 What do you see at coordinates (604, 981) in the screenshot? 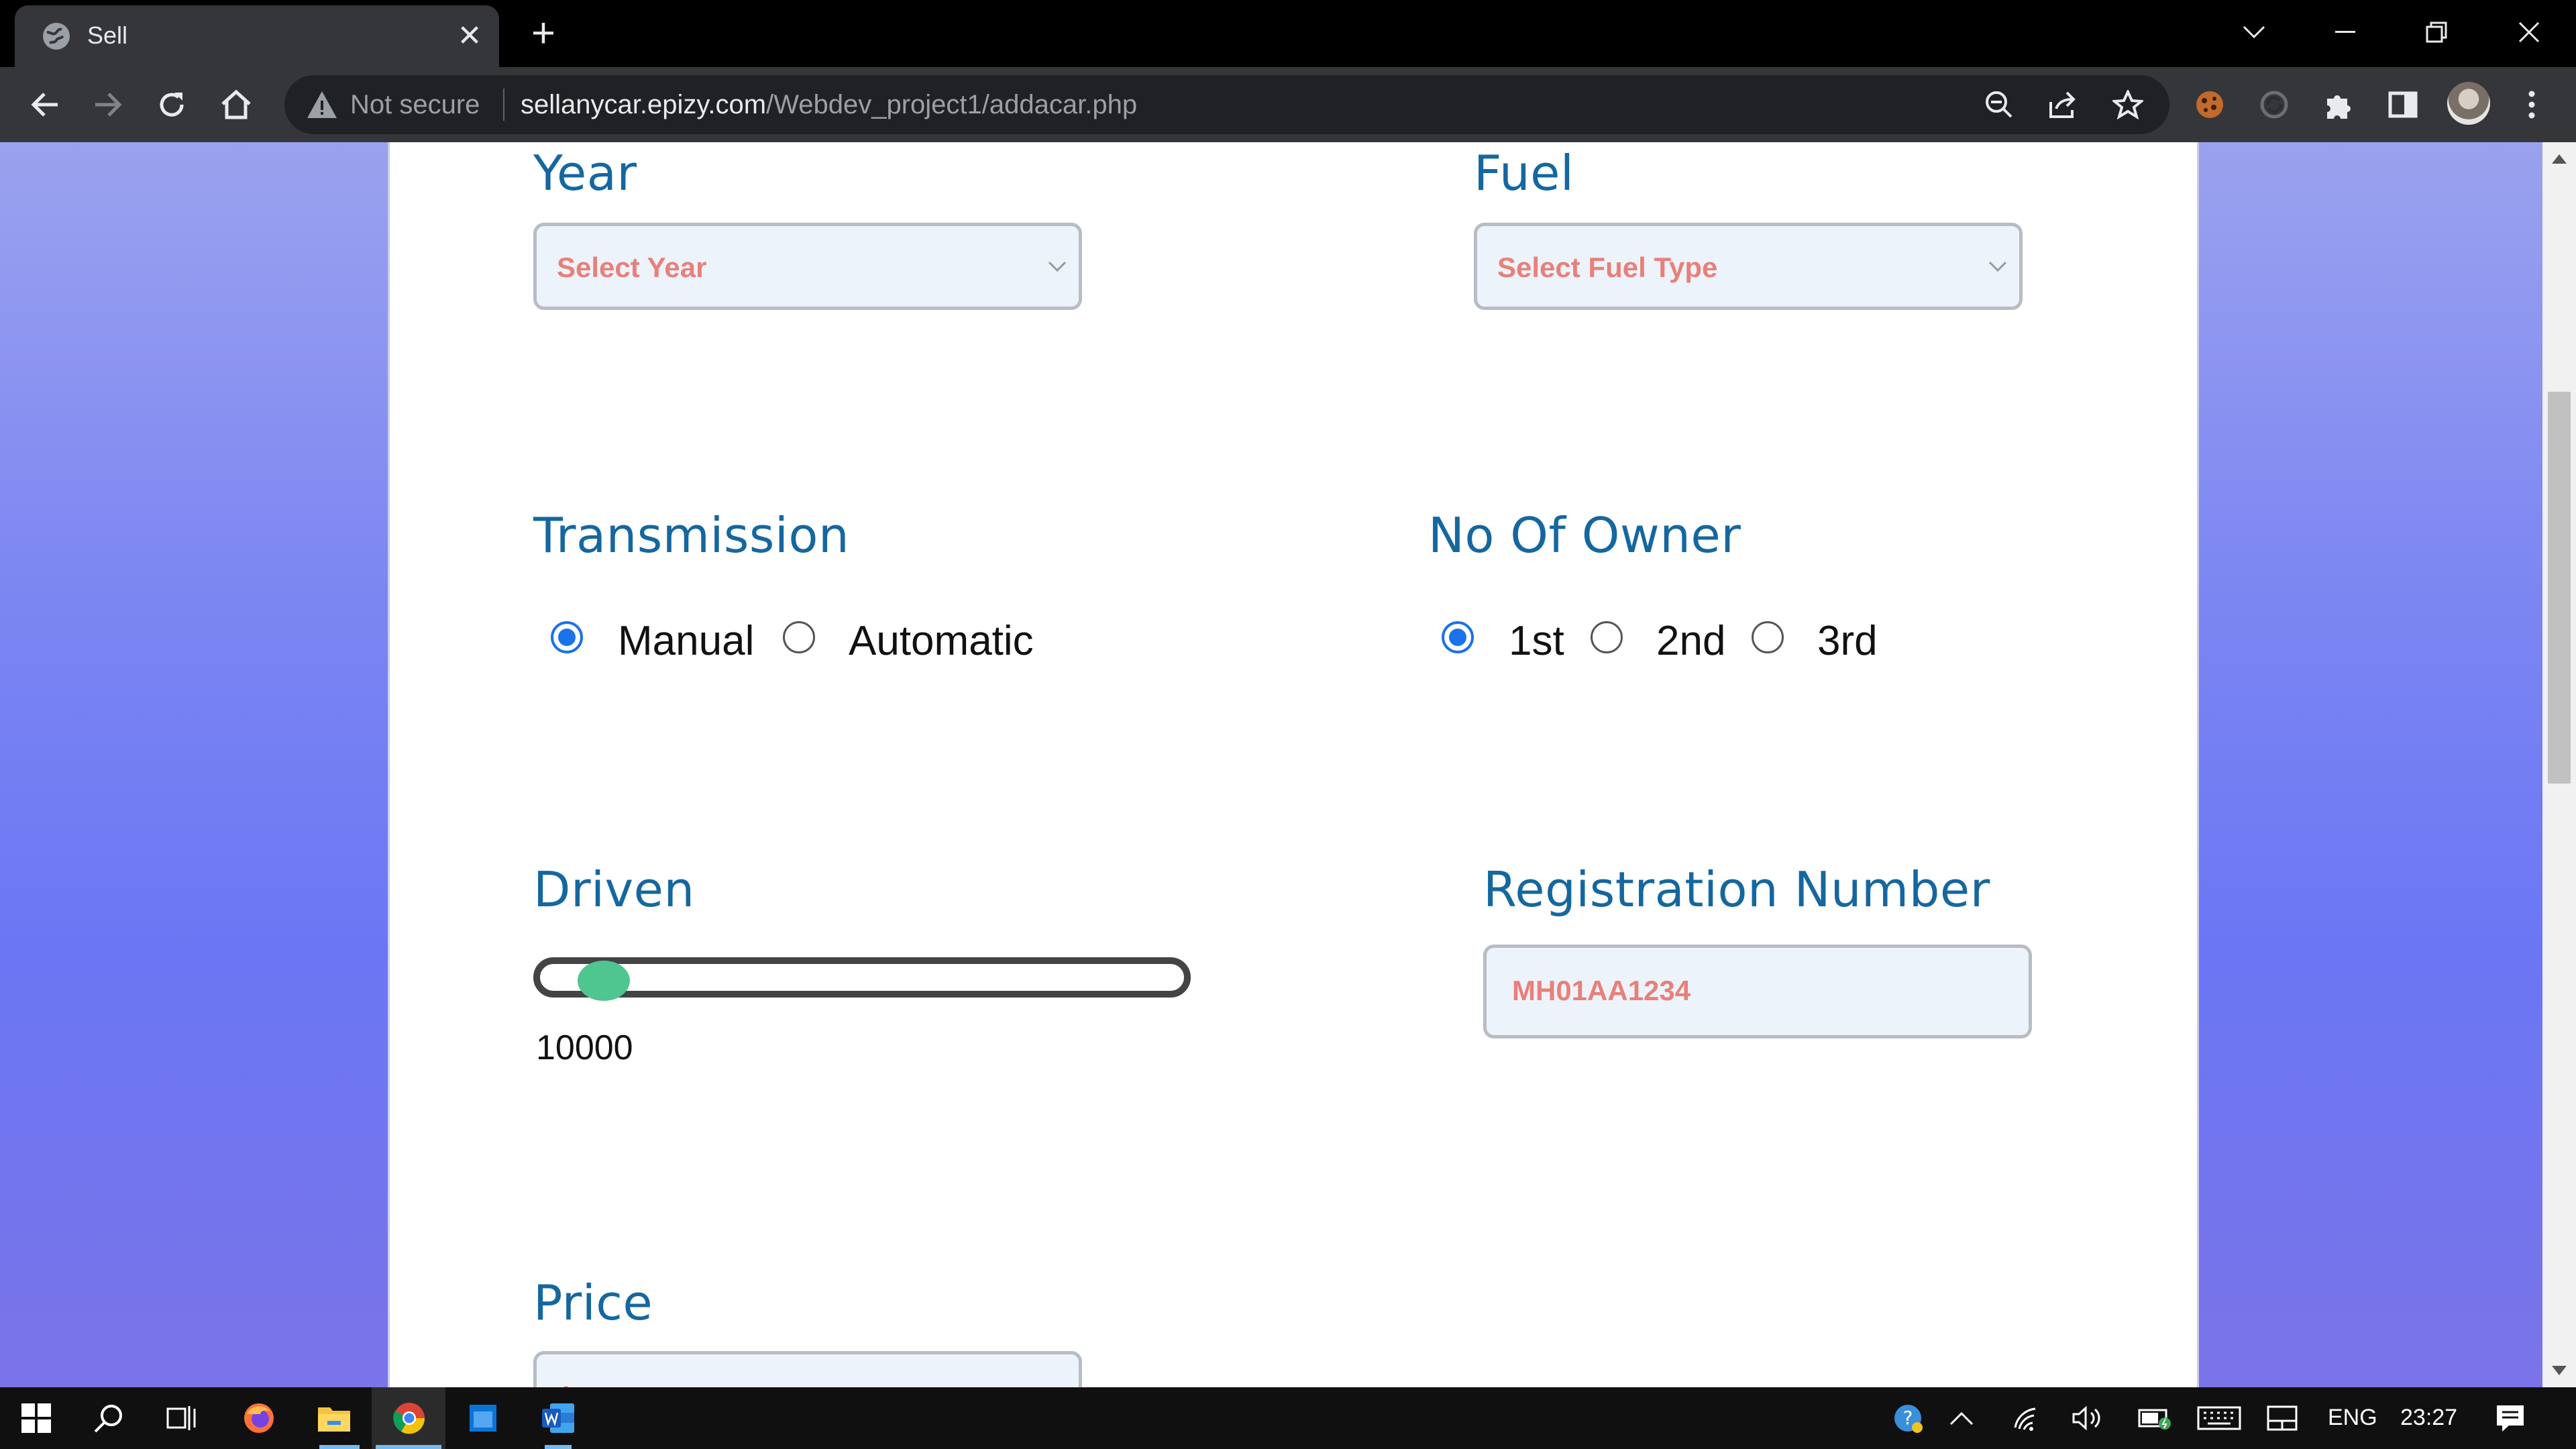
I see `driven-slider-thumb` at bounding box center [604, 981].